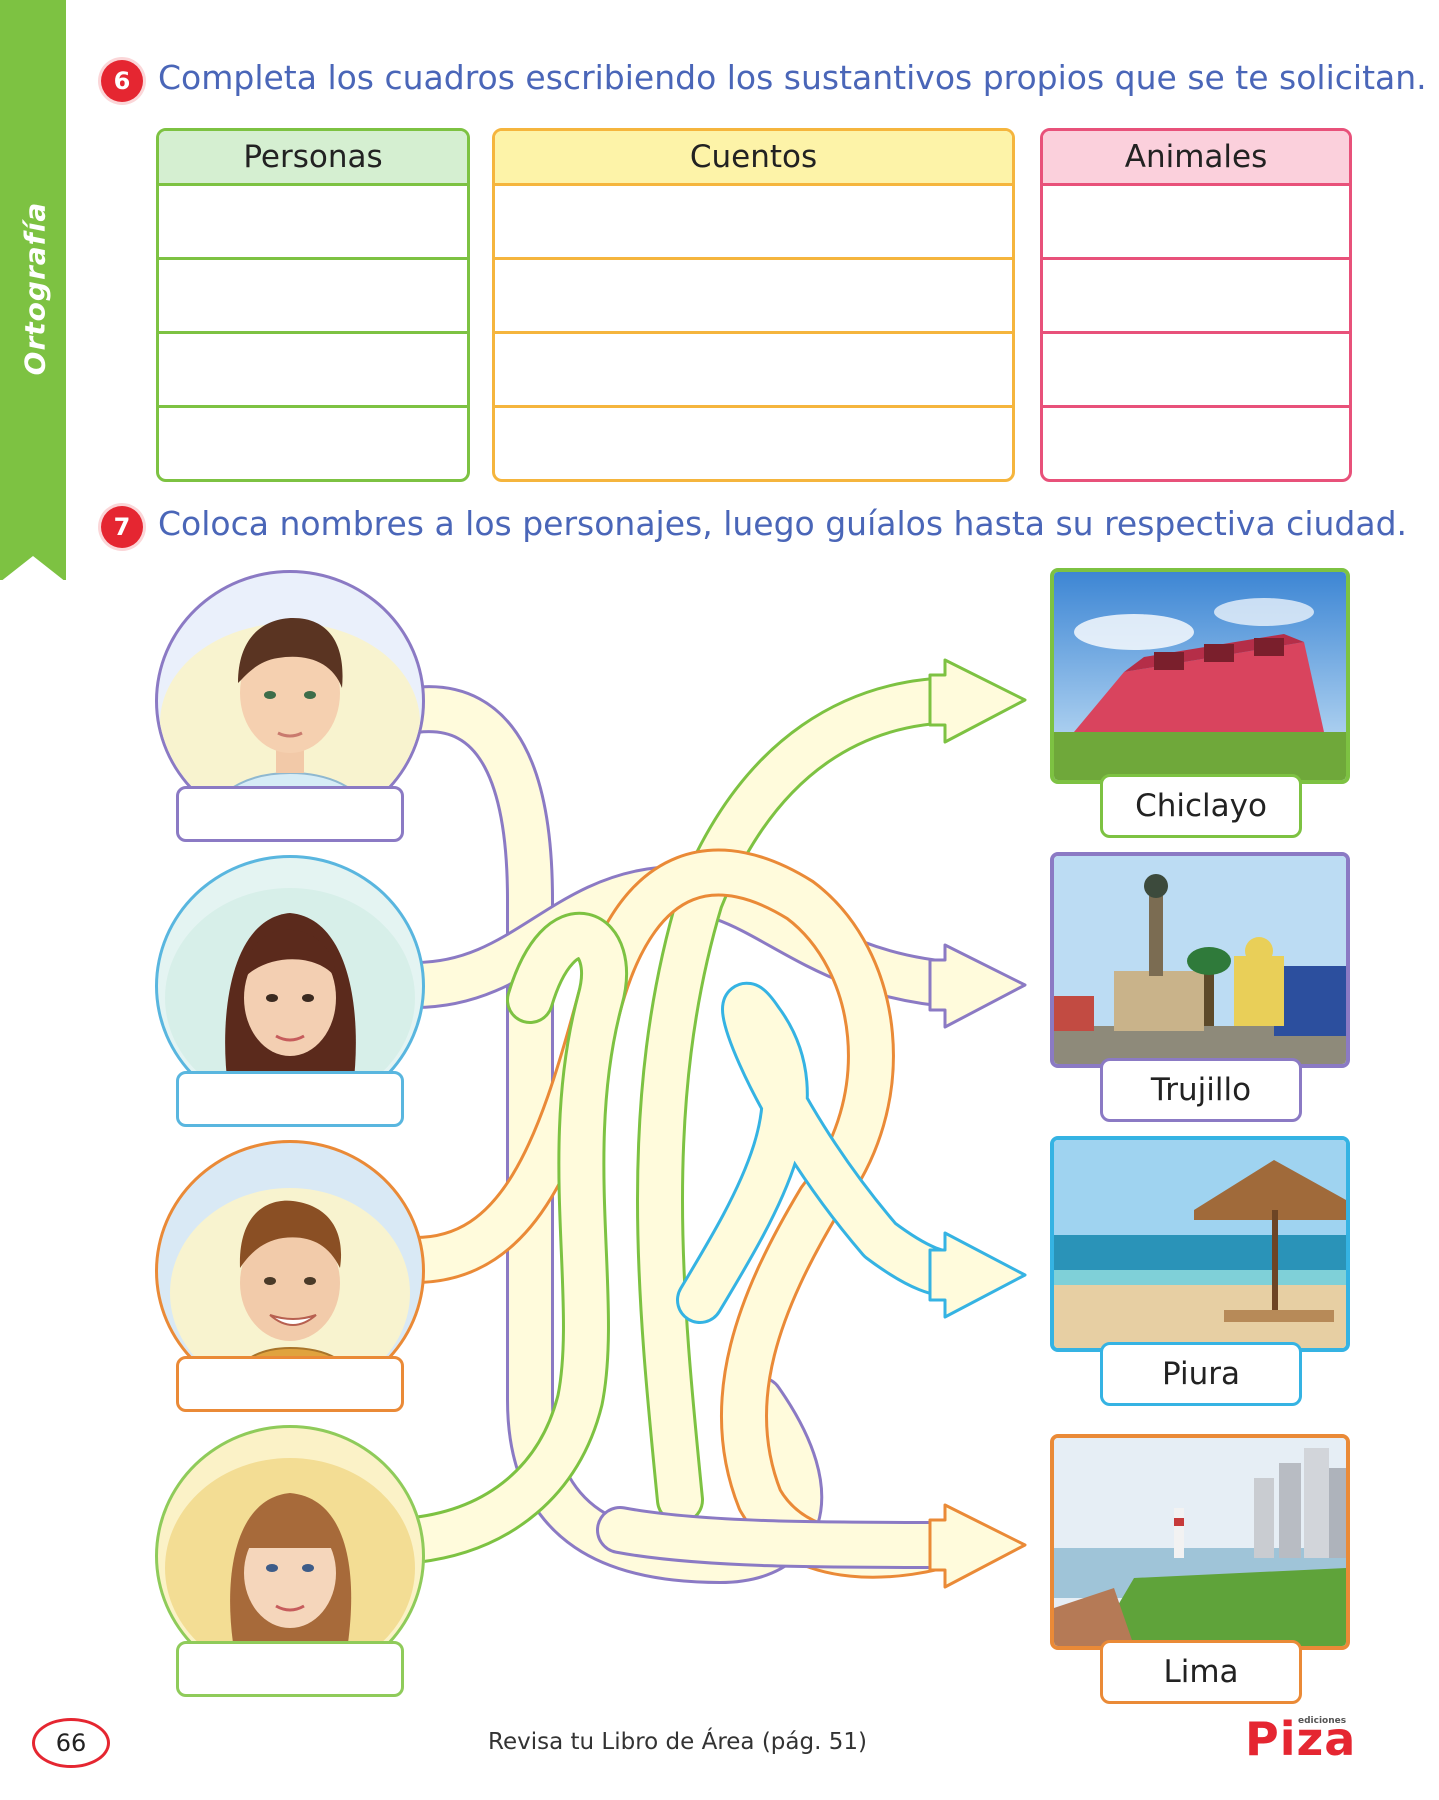 This screenshot has width=1439, height=1800. What do you see at coordinates (1201, 1374) in the screenshot?
I see `city-label-piura: Piura` at bounding box center [1201, 1374].